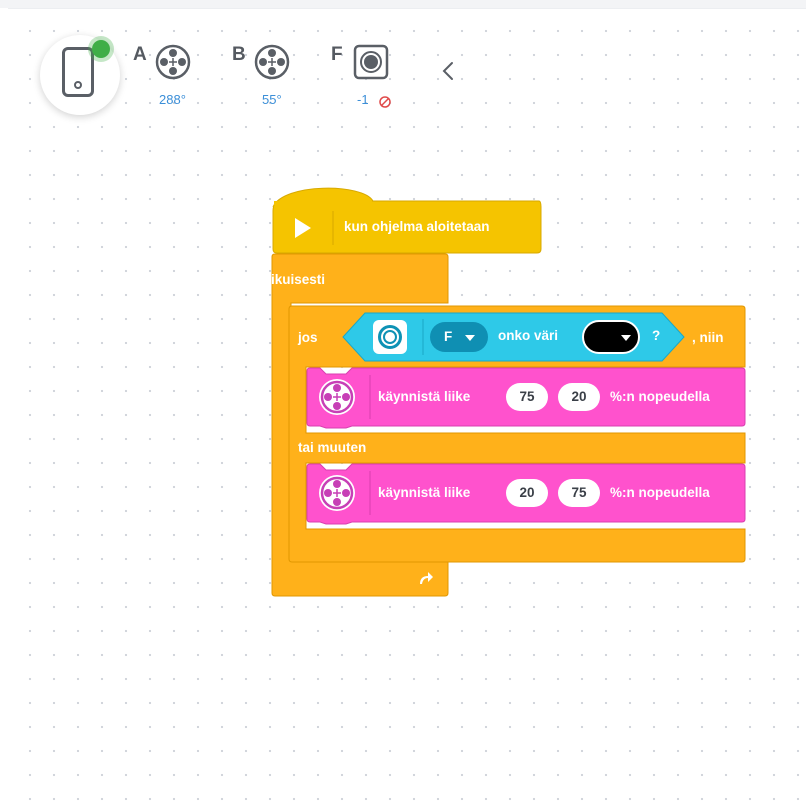 The width and height of the screenshot is (806, 811). I want to click on hub-connected-indicator, so click(101, 49).